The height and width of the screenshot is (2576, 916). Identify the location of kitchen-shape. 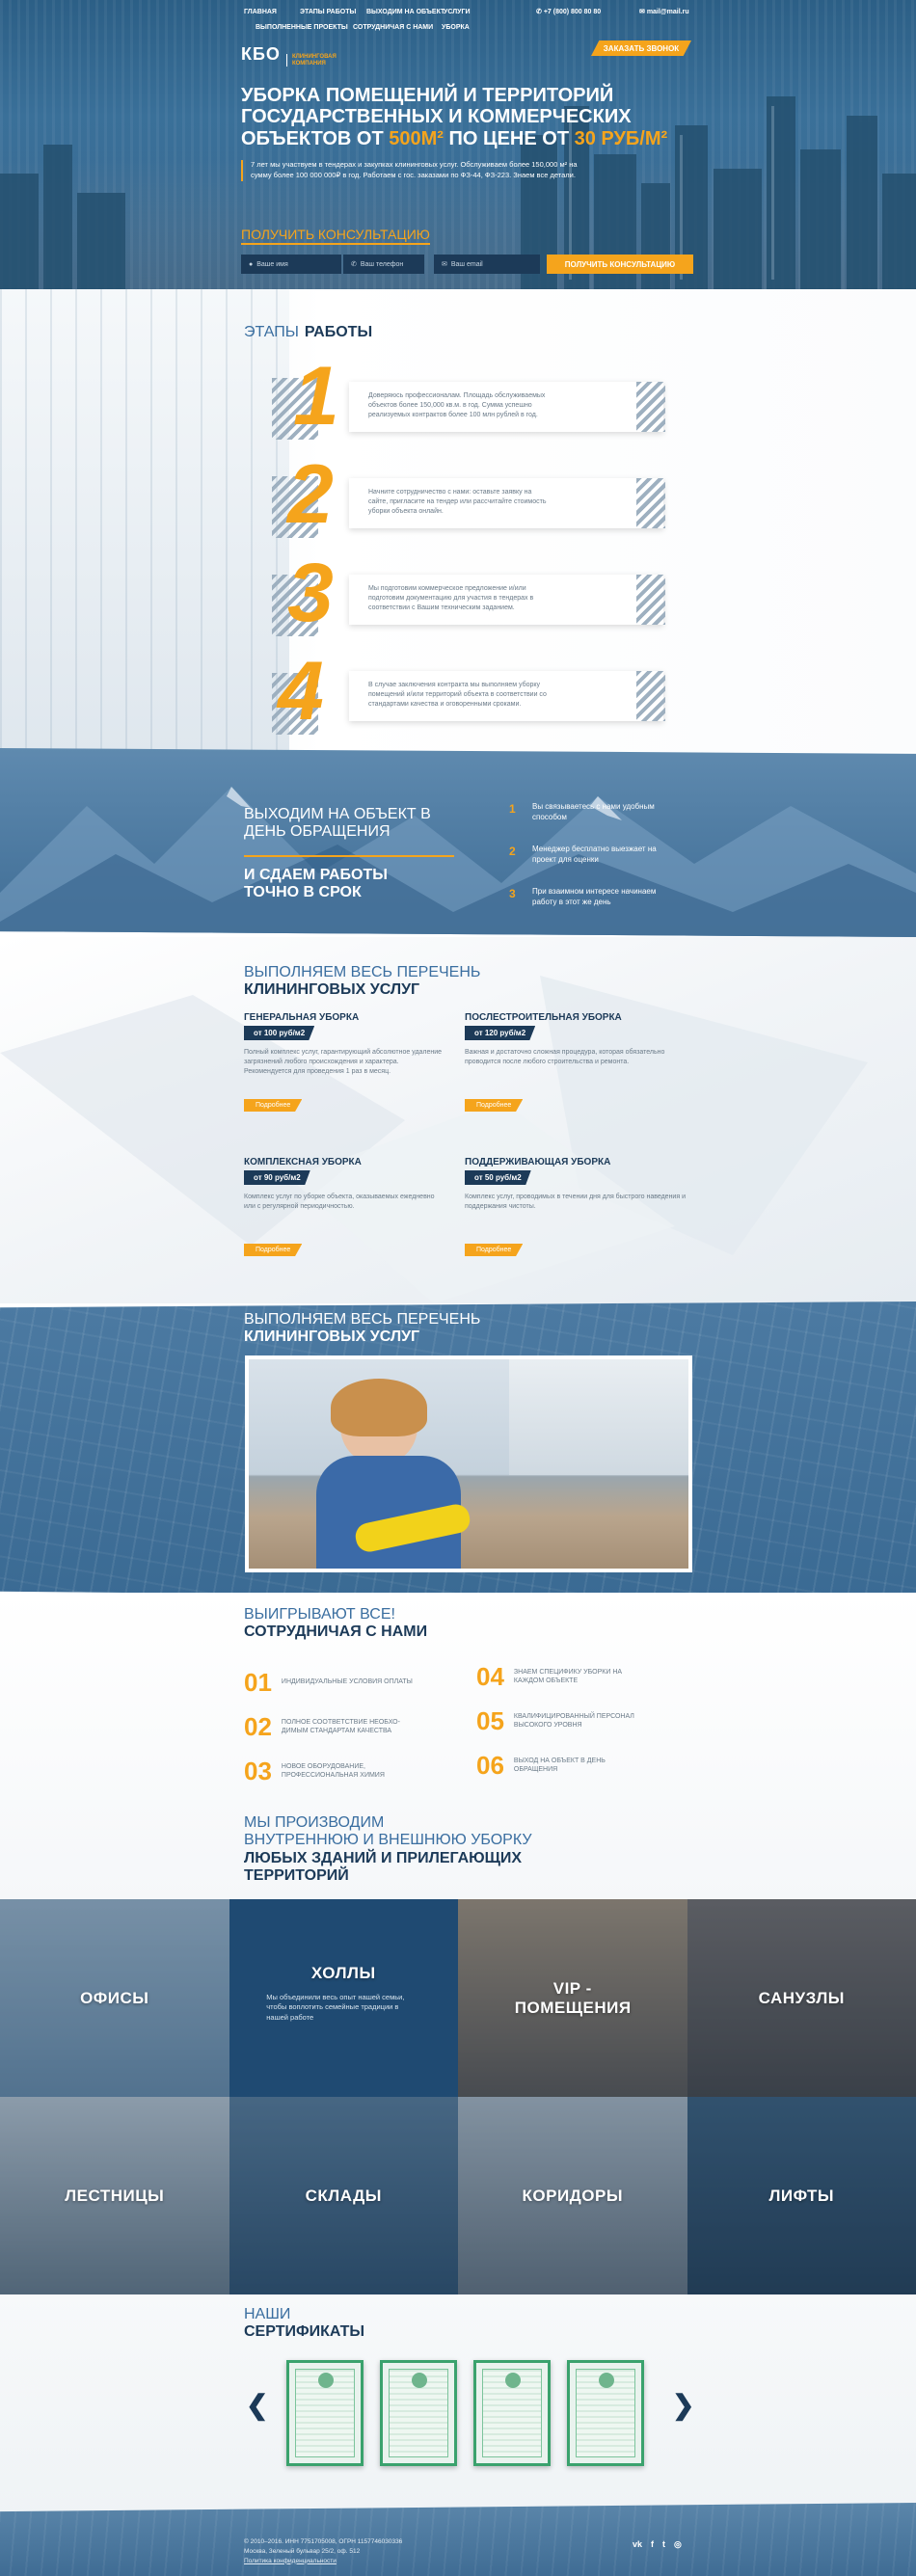
(598, 1417).